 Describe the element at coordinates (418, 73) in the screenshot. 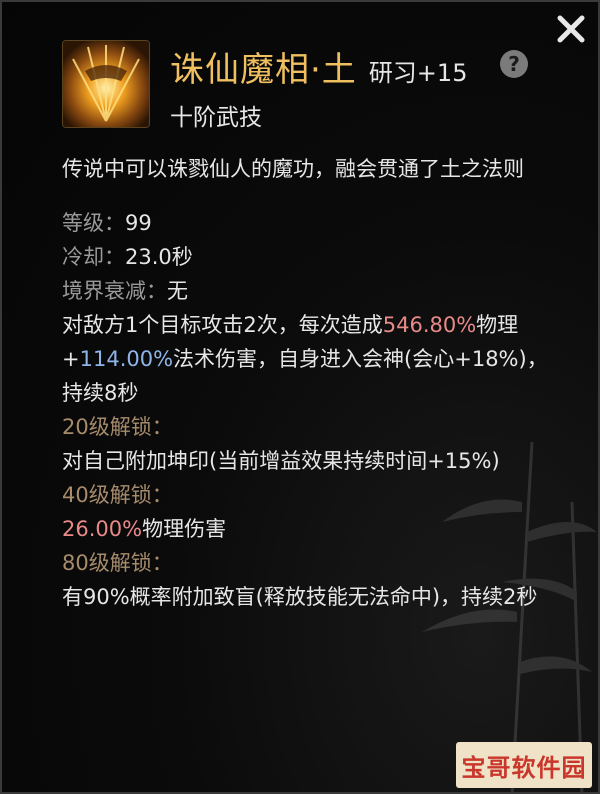

I see `research-level: 研习+15` at that location.